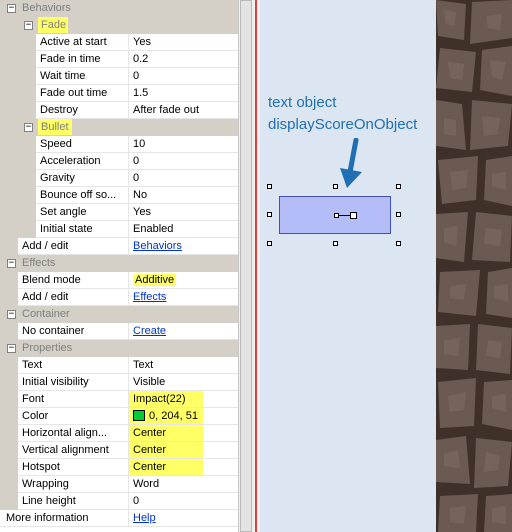 The image size is (512, 532). I want to click on rock-texture-image, so click(474, 266).